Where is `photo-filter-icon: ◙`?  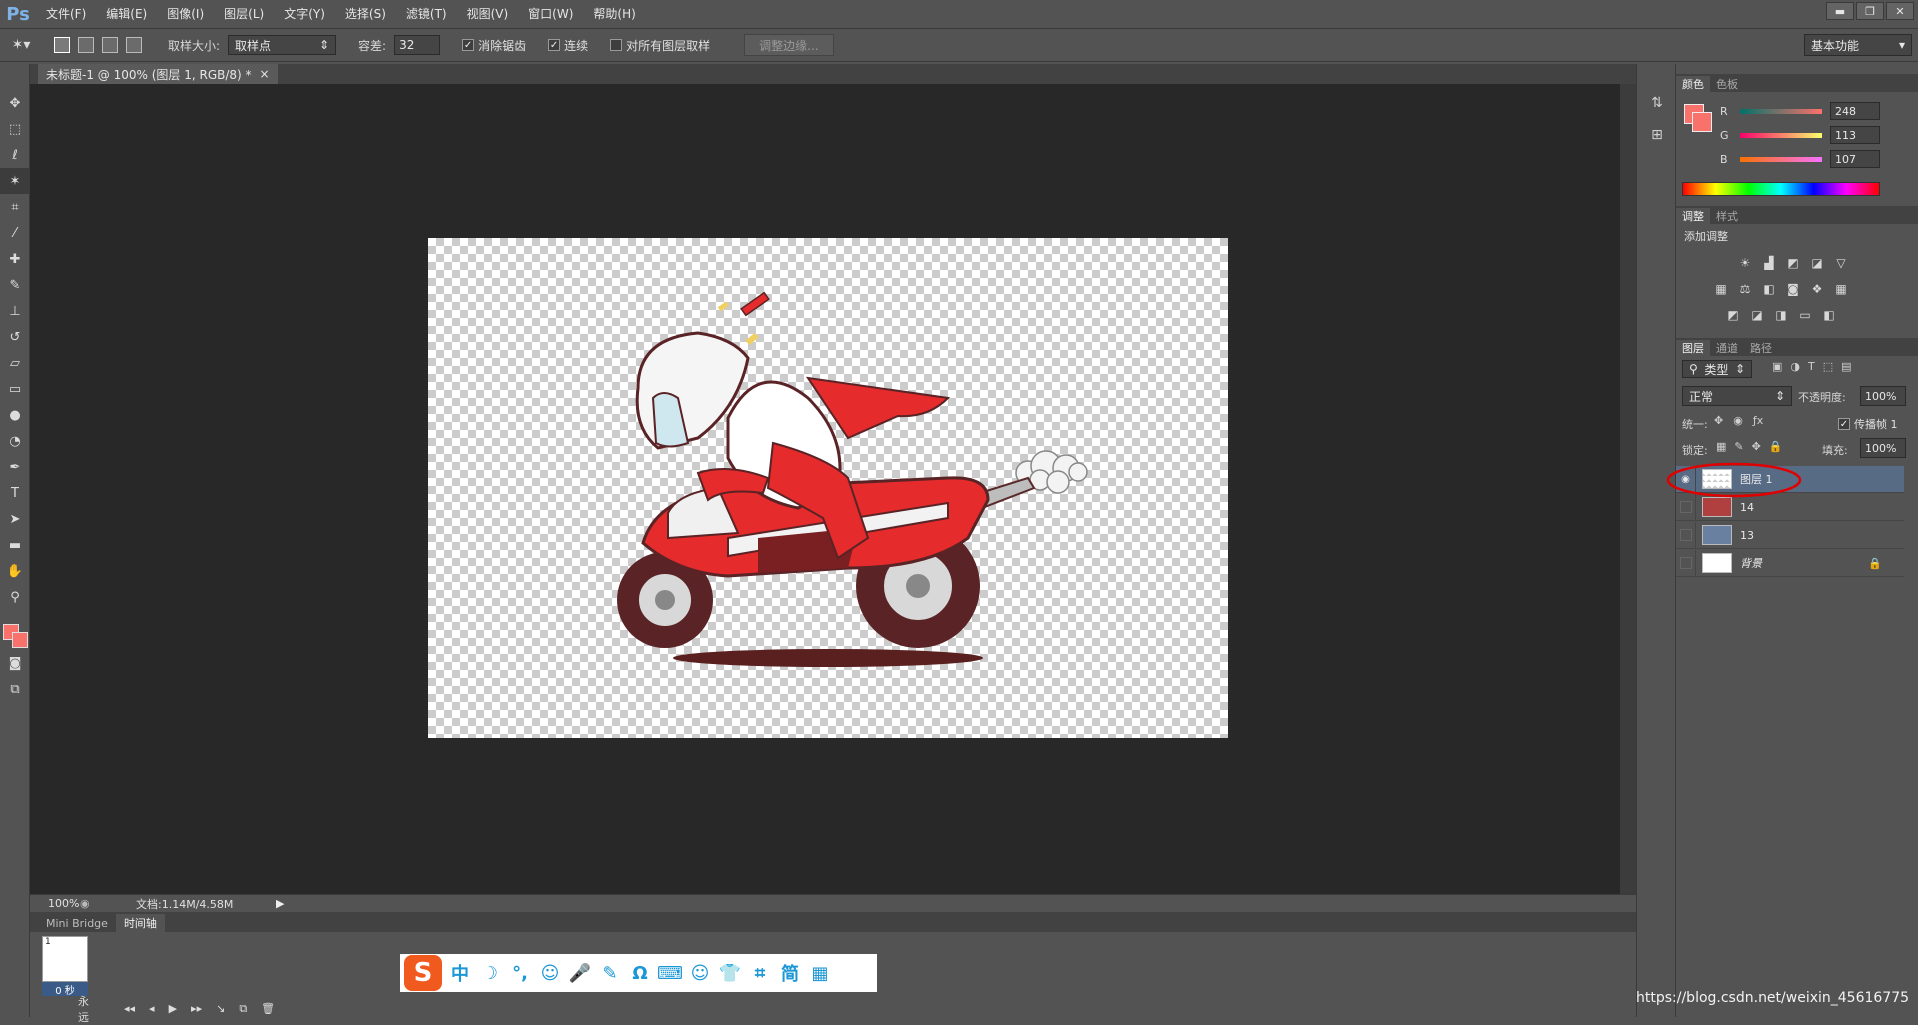 photo-filter-icon: ◙ is located at coordinates (1793, 289).